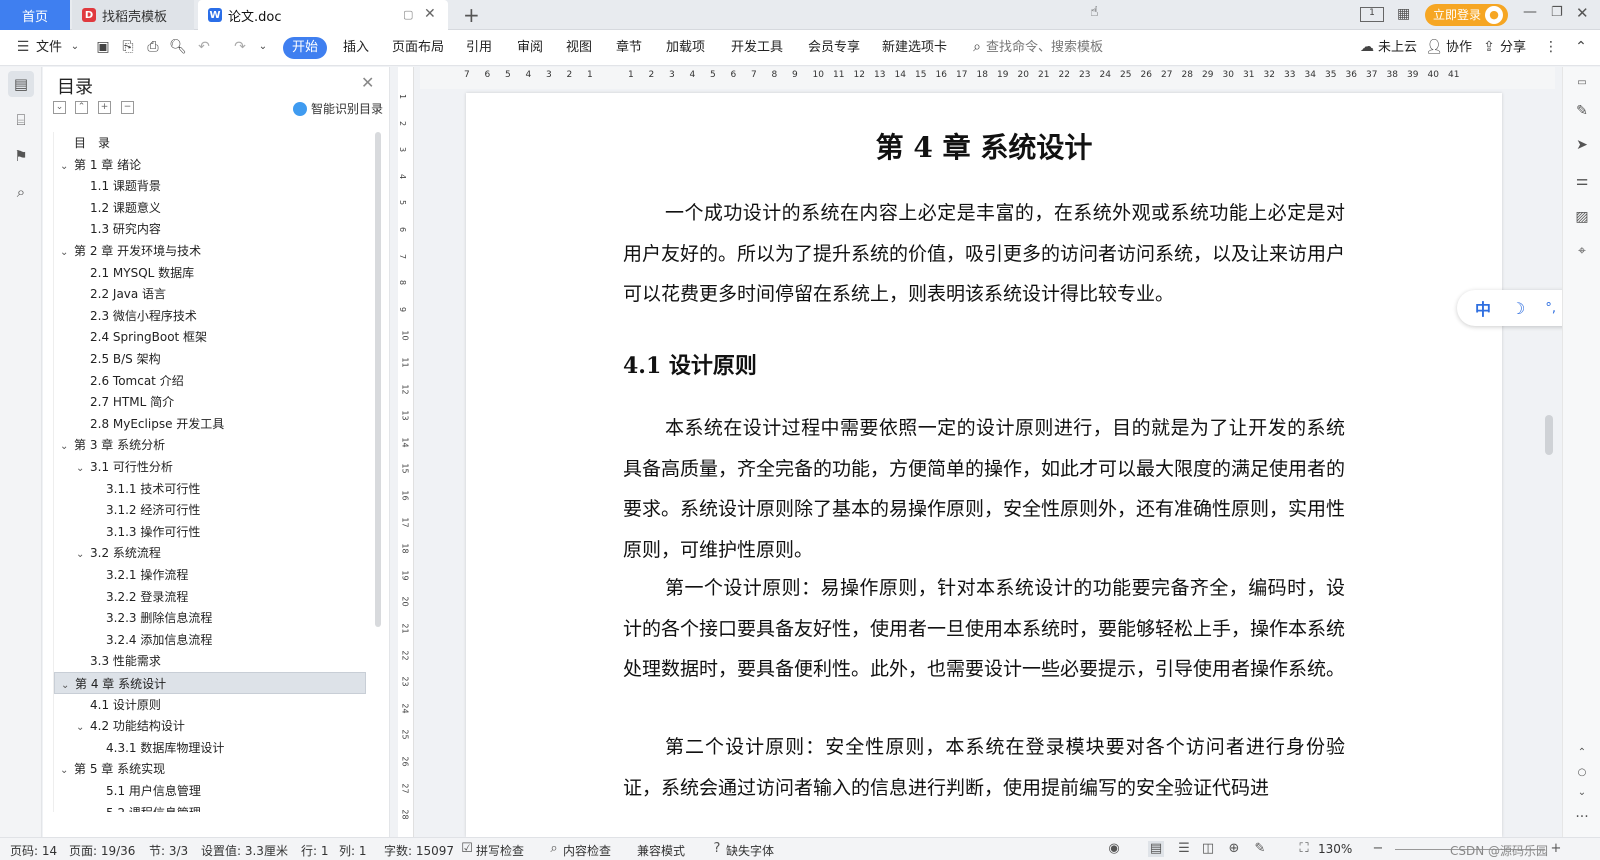 The width and height of the screenshot is (1600, 860). Describe the element at coordinates (685, 48) in the screenshot. I see `menu-addins: 加载项` at that location.